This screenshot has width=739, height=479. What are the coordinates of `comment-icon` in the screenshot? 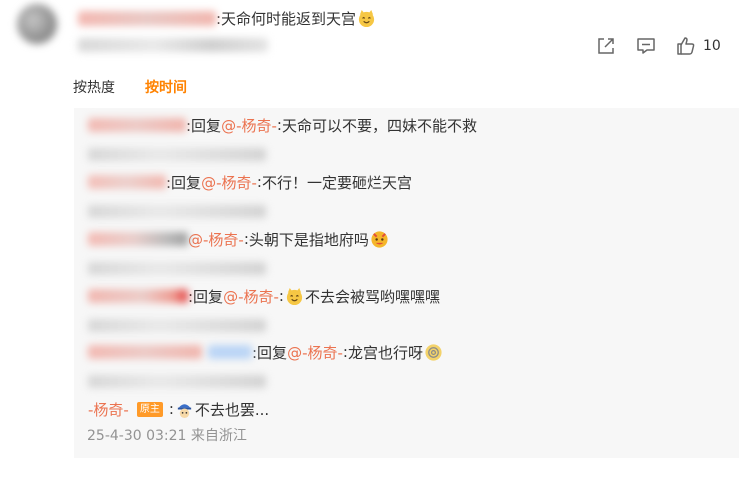 It's located at (646, 46).